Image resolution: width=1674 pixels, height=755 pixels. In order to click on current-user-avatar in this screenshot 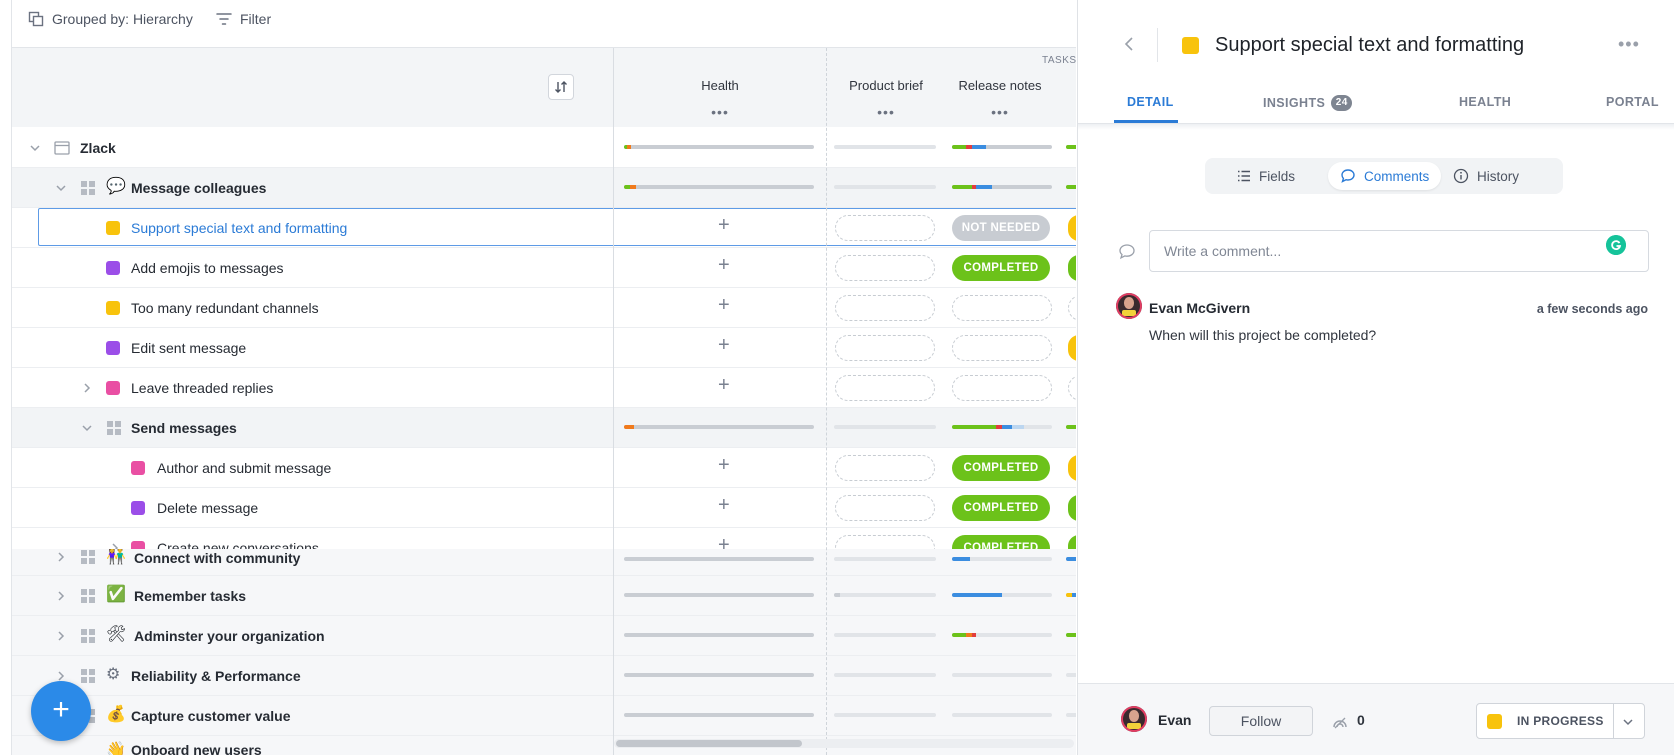, I will do `click(1134, 719)`.